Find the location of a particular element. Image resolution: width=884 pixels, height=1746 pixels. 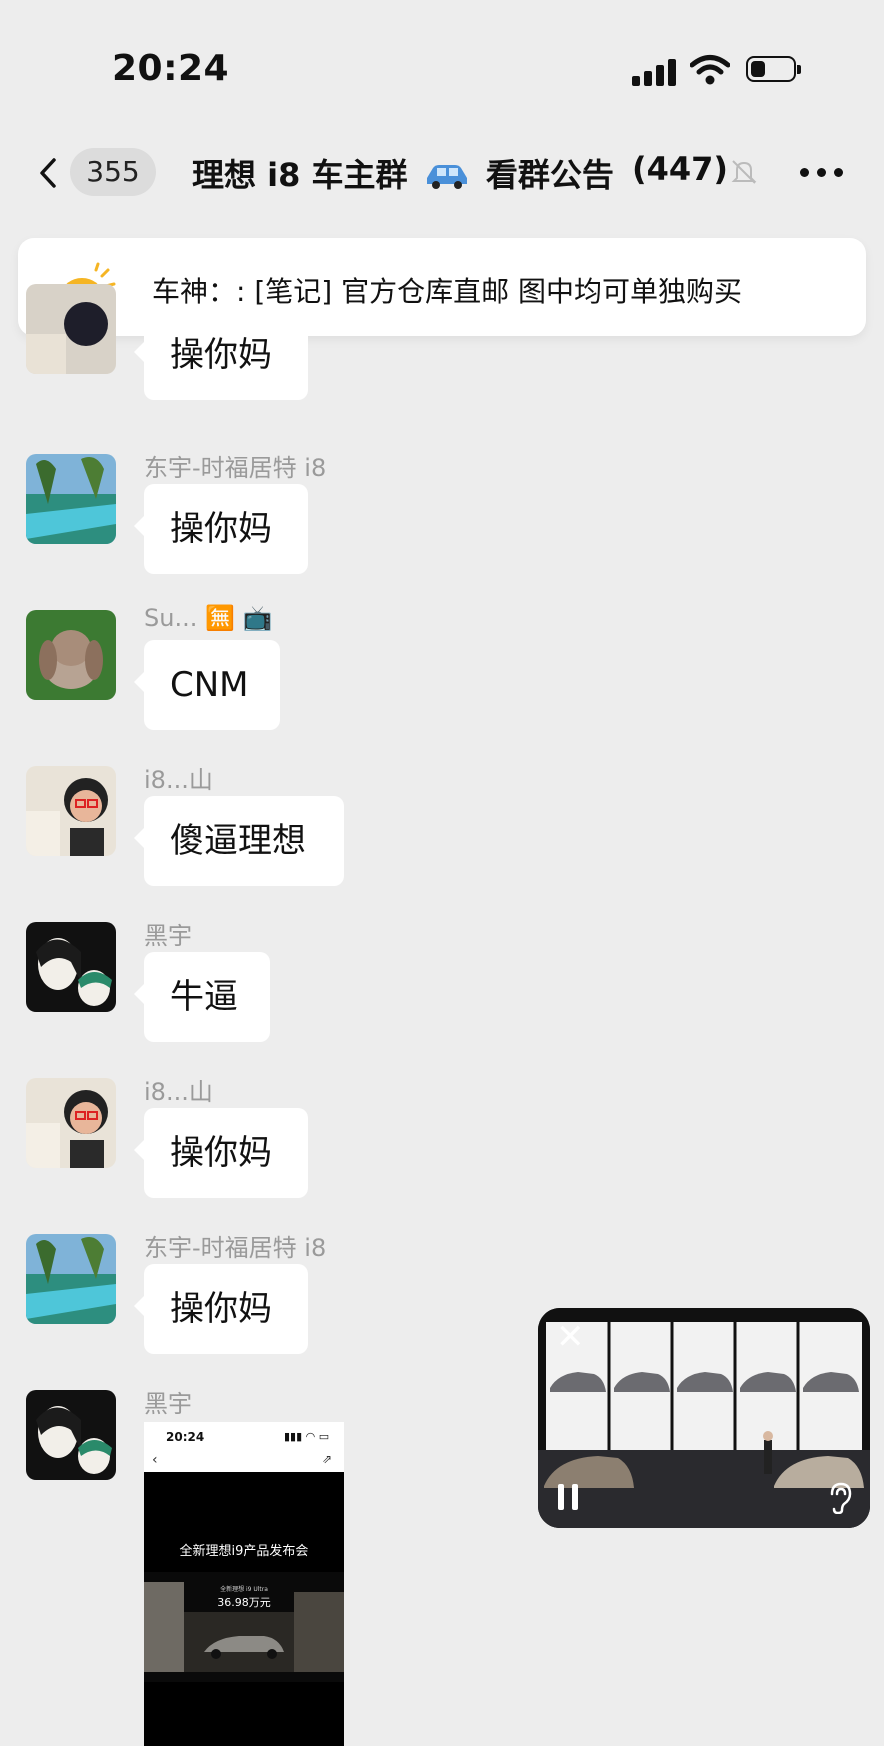

pip-video-player: ✕ is located at coordinates (704, 1418).